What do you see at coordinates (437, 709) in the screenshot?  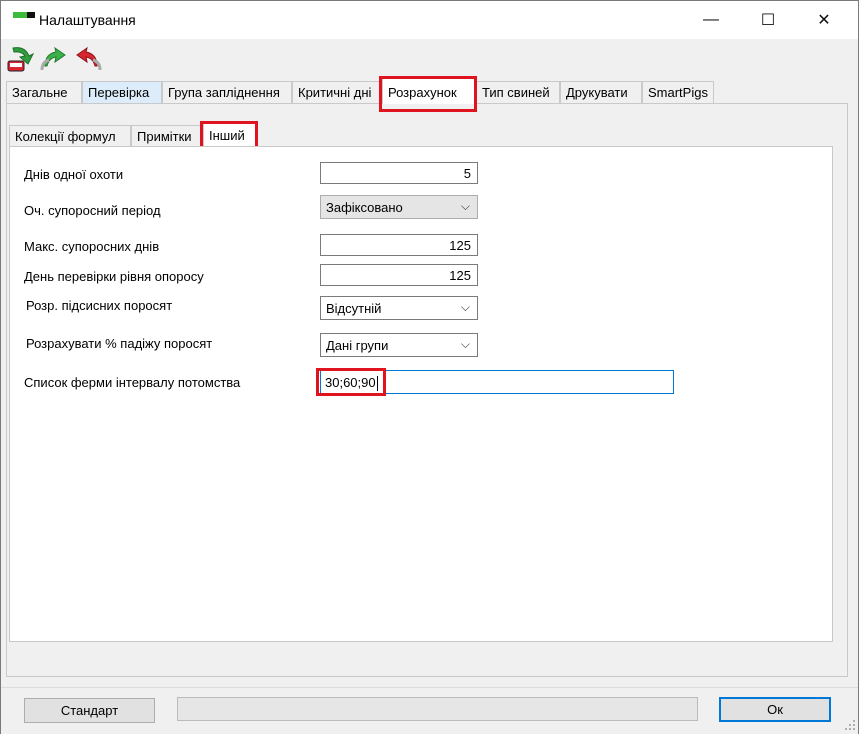 I see `progress-bar` at bounding box center [437, 709].